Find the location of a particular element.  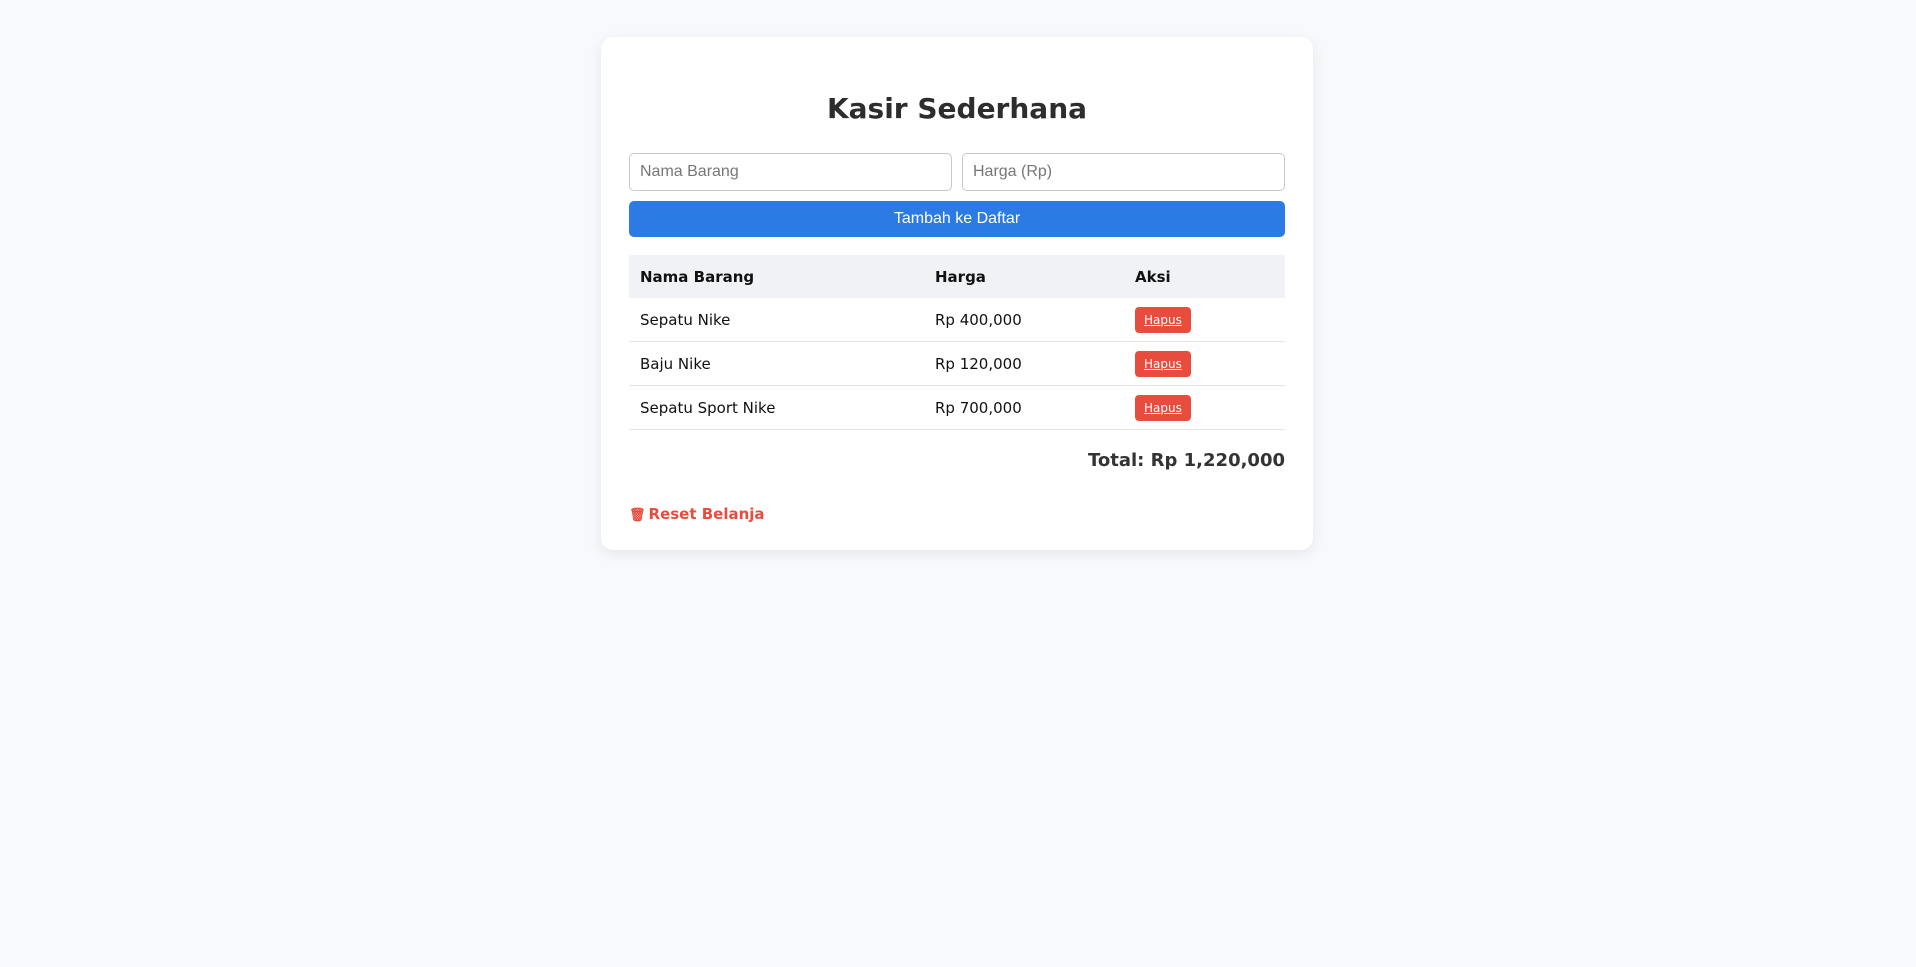

header-action: Aksi is located at coordinates (1153, 276).